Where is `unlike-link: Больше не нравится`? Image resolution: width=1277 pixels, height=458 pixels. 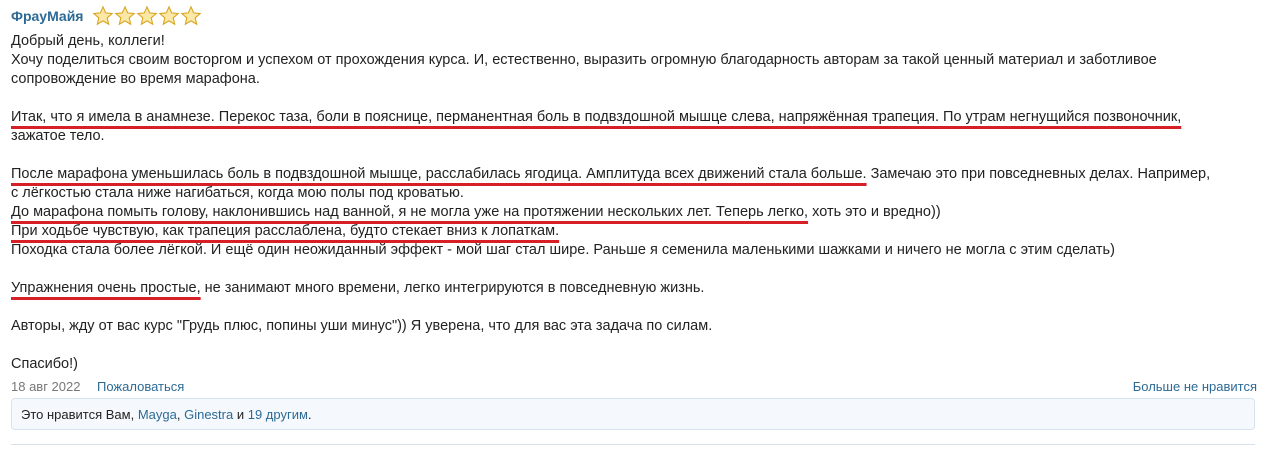 unlike-link: Больше не нравится is located at coordinates (1195, 386).